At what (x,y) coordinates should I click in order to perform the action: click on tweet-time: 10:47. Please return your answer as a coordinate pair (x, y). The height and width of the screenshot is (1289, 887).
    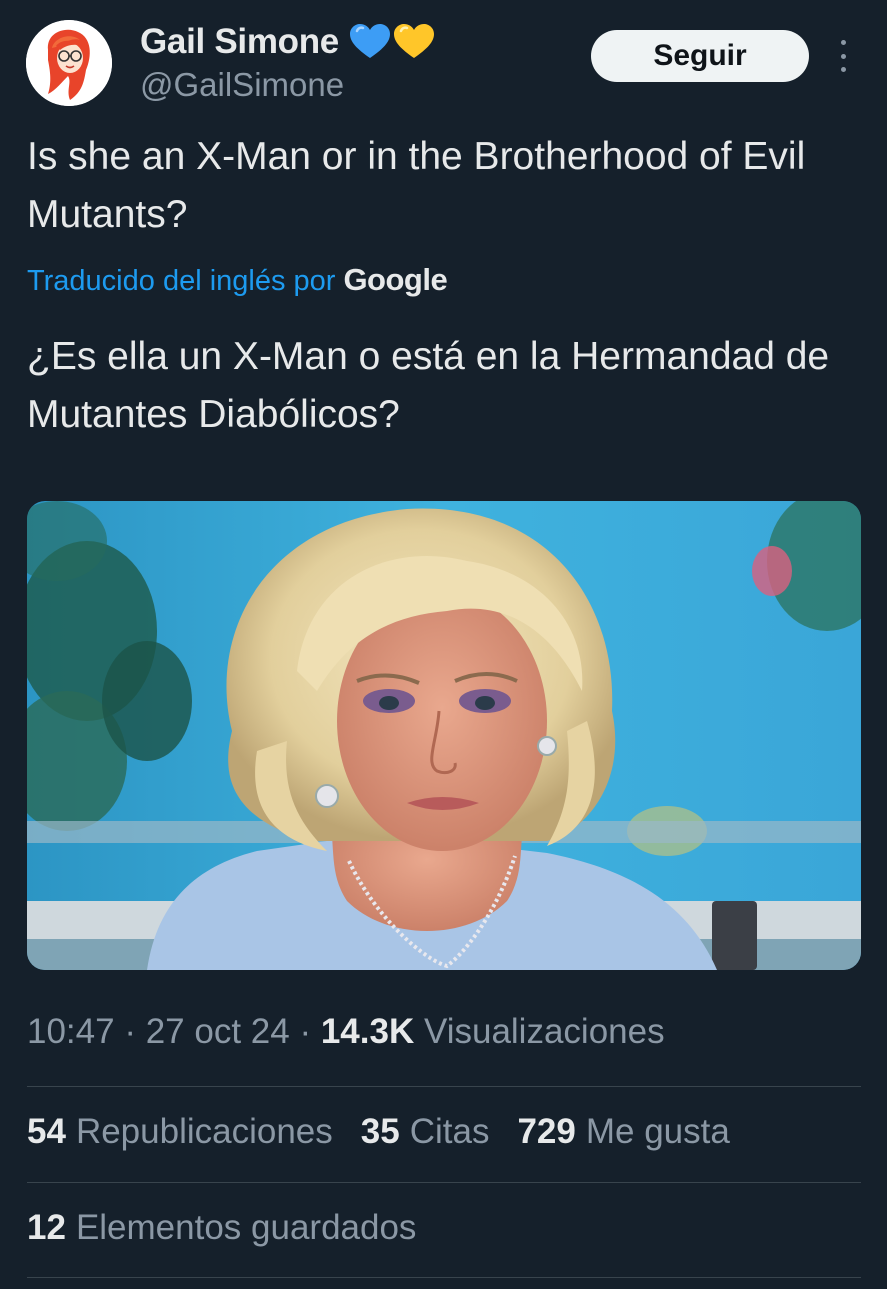
    Looking at the image, I should click on (71, 1031).